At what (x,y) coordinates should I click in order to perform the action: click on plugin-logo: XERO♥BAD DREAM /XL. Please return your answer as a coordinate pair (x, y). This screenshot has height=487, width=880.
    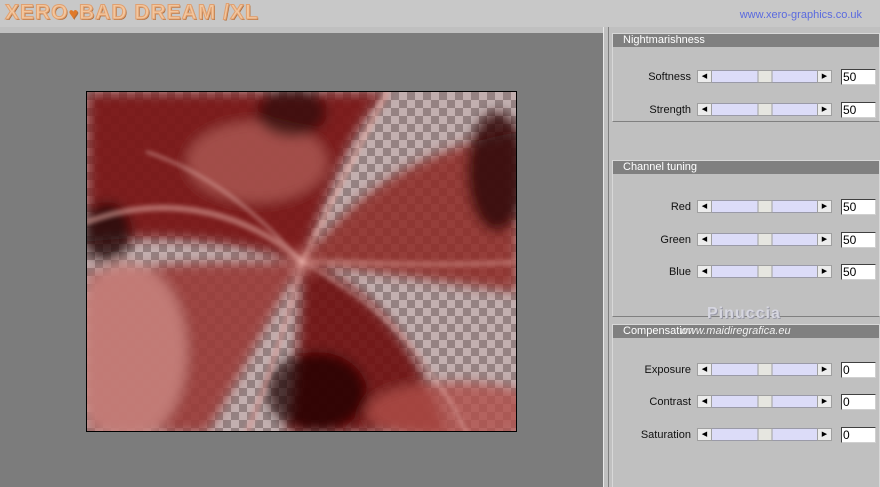
    Looking at the image, I should click on (132, 13).